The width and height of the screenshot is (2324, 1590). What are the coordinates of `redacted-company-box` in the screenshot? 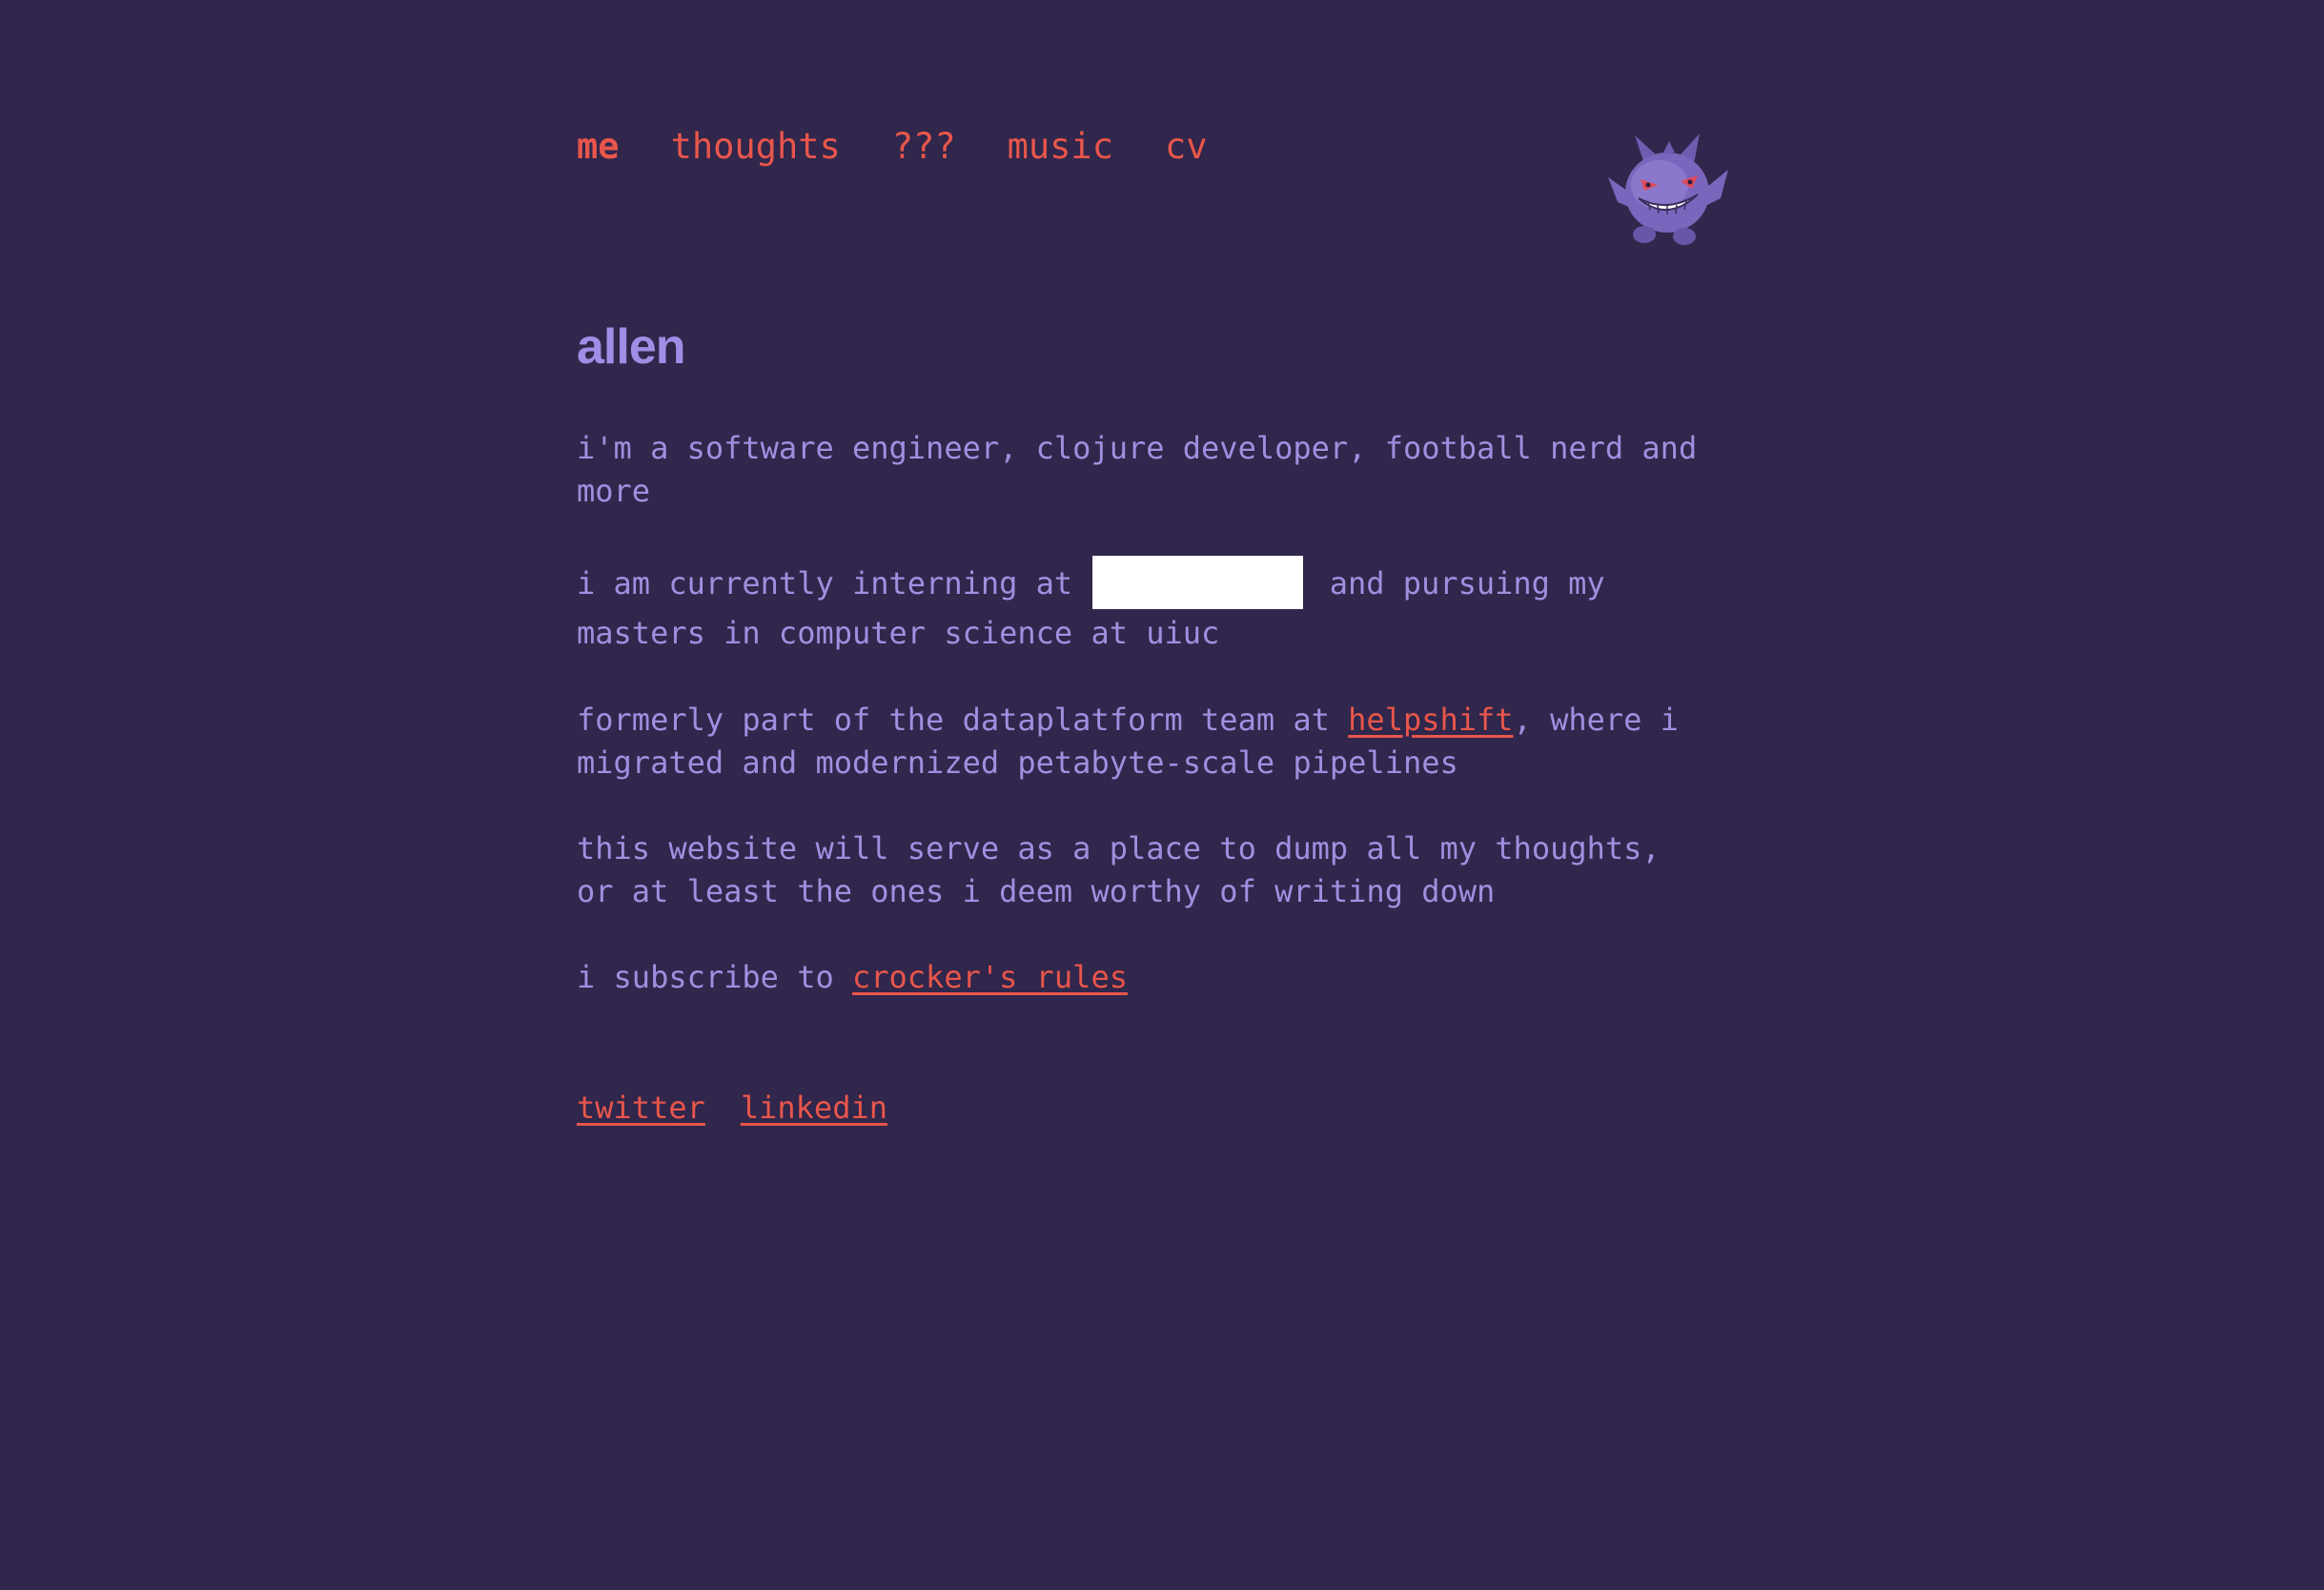 It's located at (1198, 582).